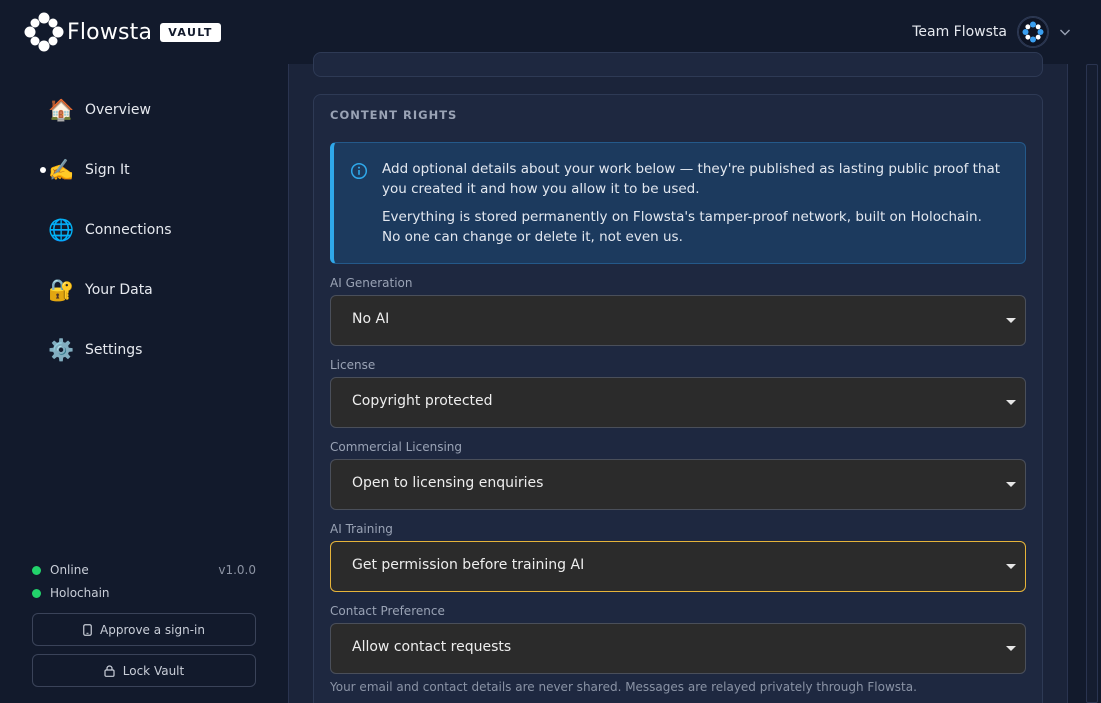 The height and width of the screenshot is (703, 1101). I want to click on status-label: Holochain, so click(80, 593).